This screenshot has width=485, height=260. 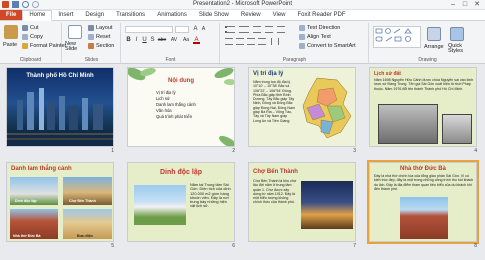 I want to click on char-spacing-button: AV, so click(x=174, y=40).